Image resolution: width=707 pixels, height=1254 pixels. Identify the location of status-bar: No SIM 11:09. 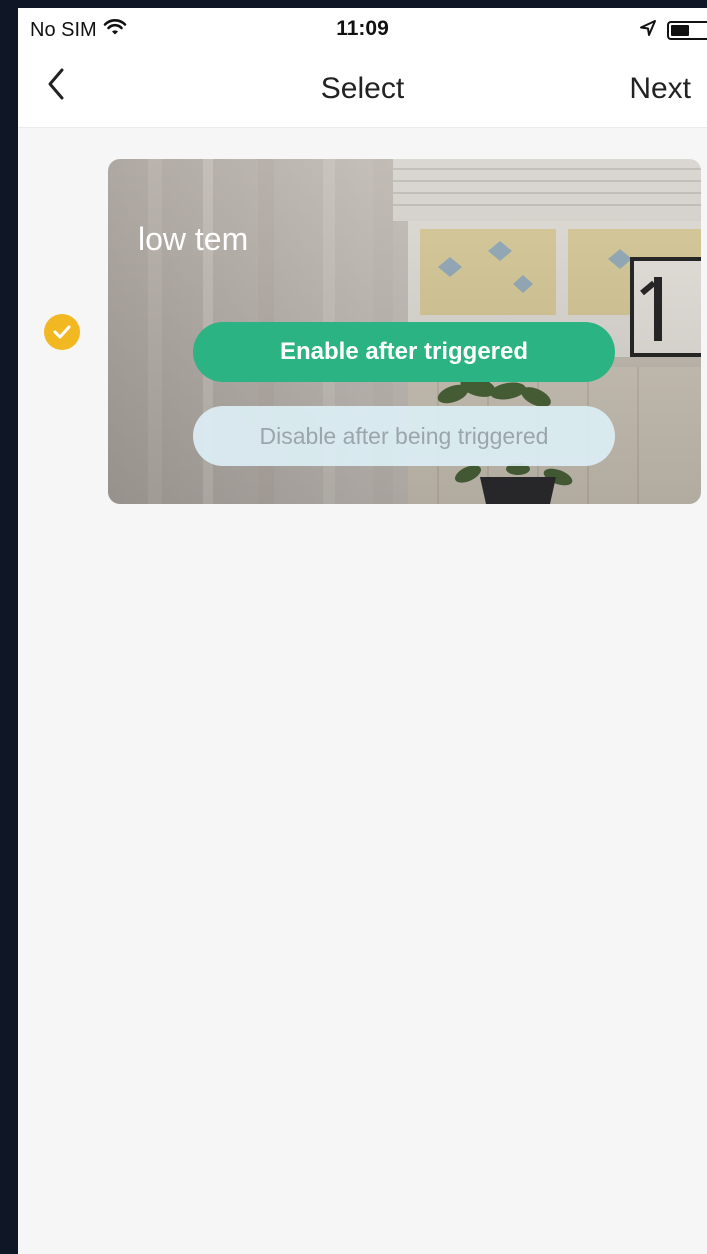
(362, 28).